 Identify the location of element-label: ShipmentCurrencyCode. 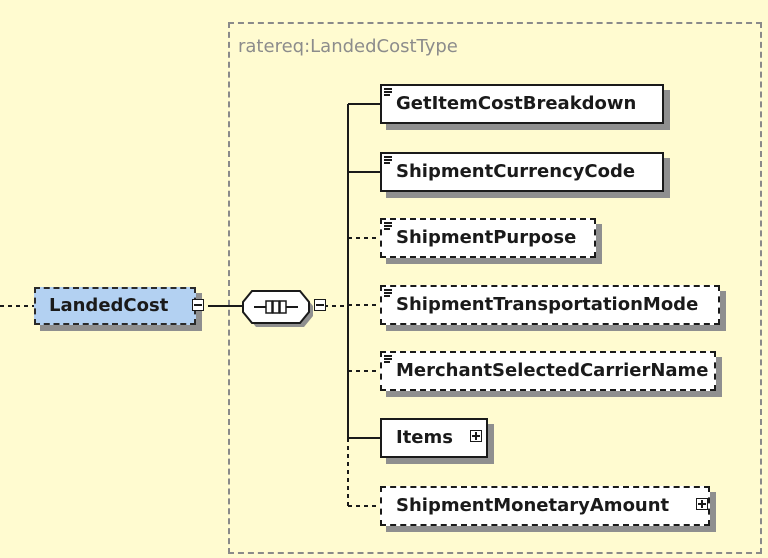
(516, 171).